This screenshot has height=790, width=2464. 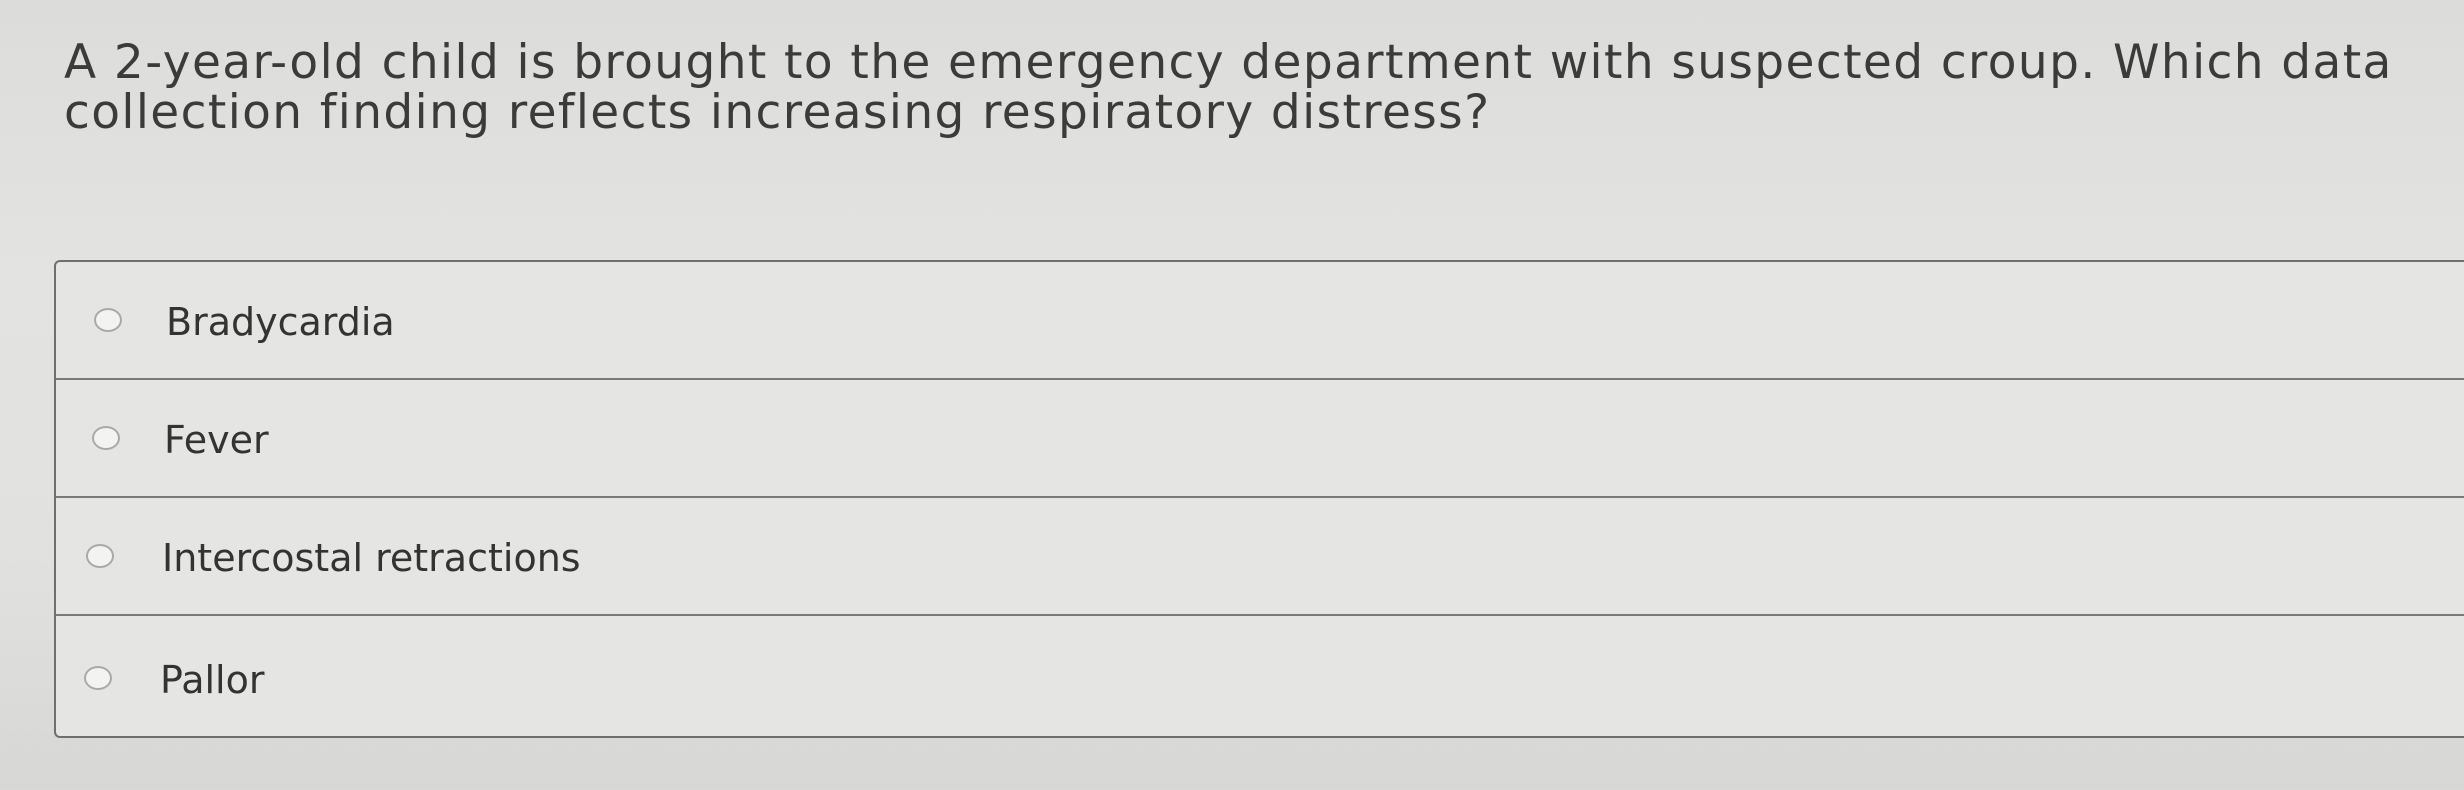 I want to click on answer-option-pallor: Pallor, so click(x=1260, y=675).